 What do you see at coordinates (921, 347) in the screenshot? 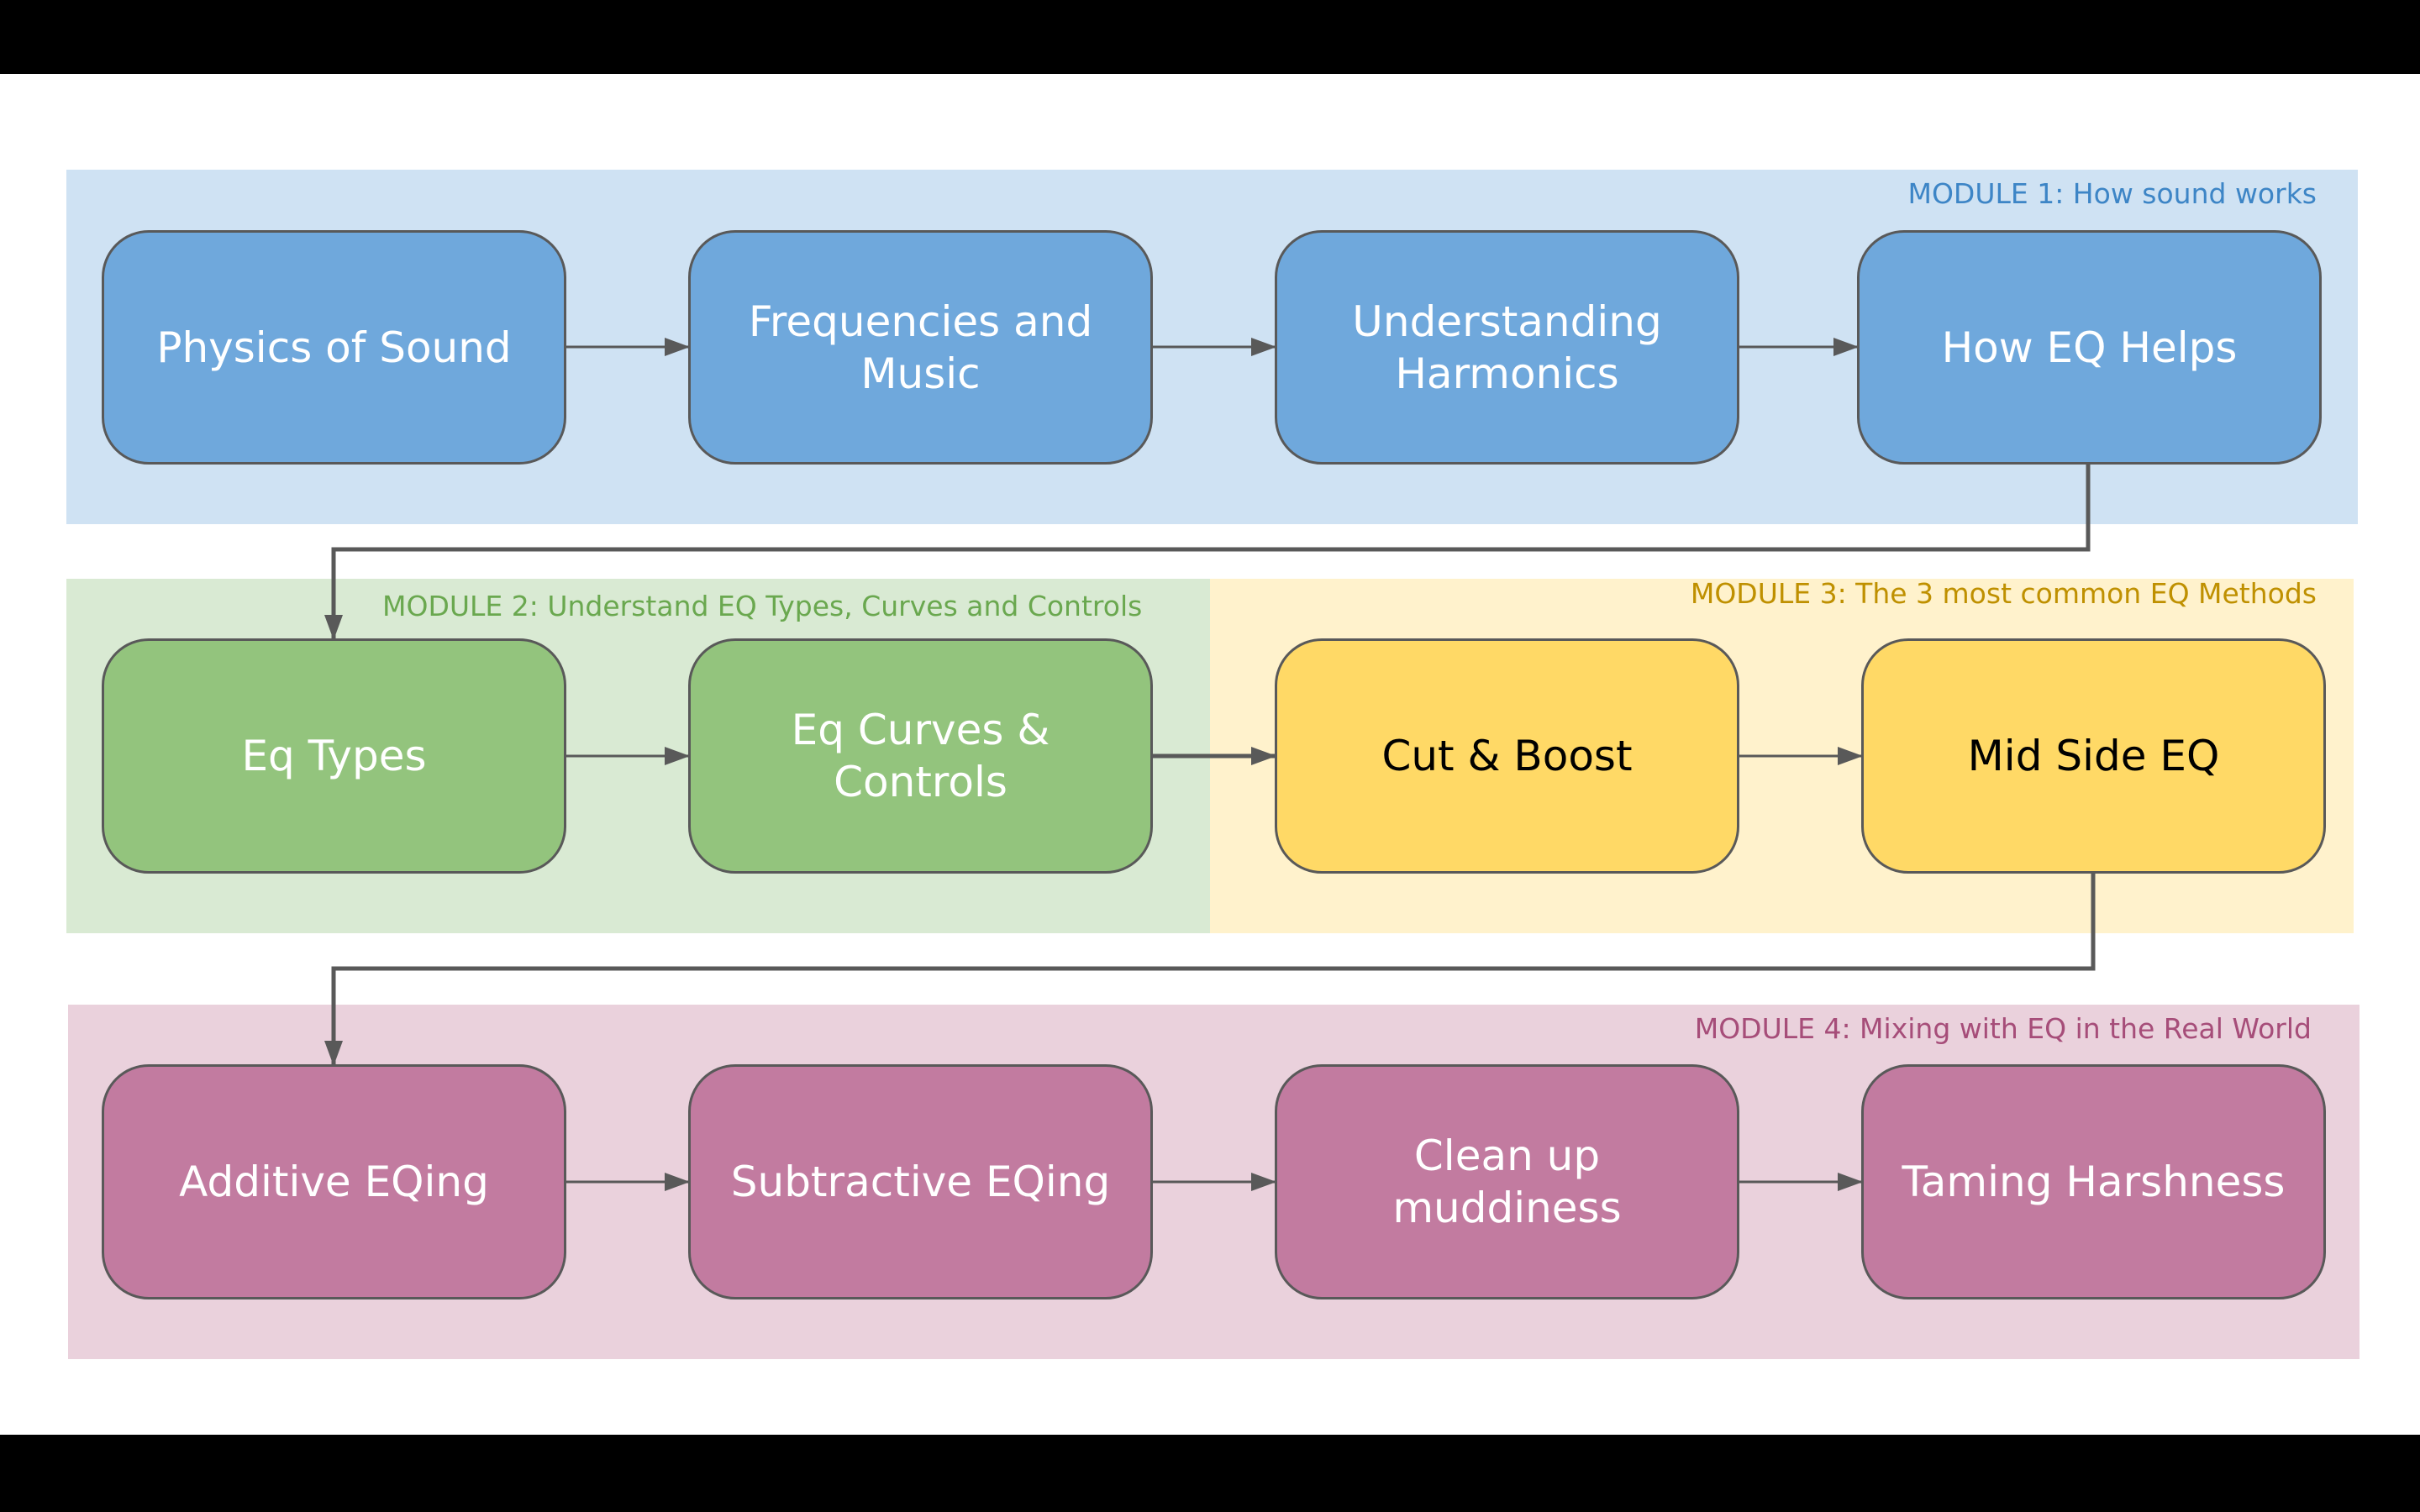
I see `step-frequencies-and-music: Frequencies and Music` at bounding box center [921, 347].